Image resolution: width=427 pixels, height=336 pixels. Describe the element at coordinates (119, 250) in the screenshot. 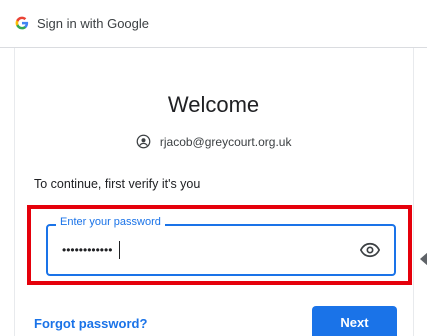

I see `text-cursor` at that location.